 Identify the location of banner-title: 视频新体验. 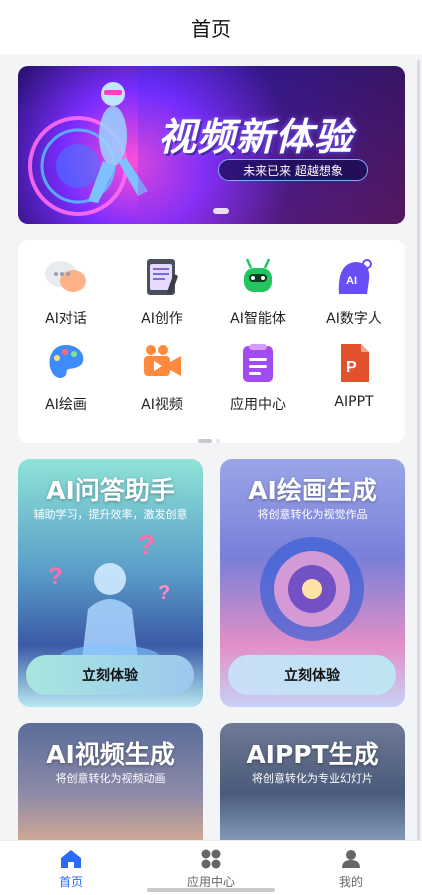
(256, 137).